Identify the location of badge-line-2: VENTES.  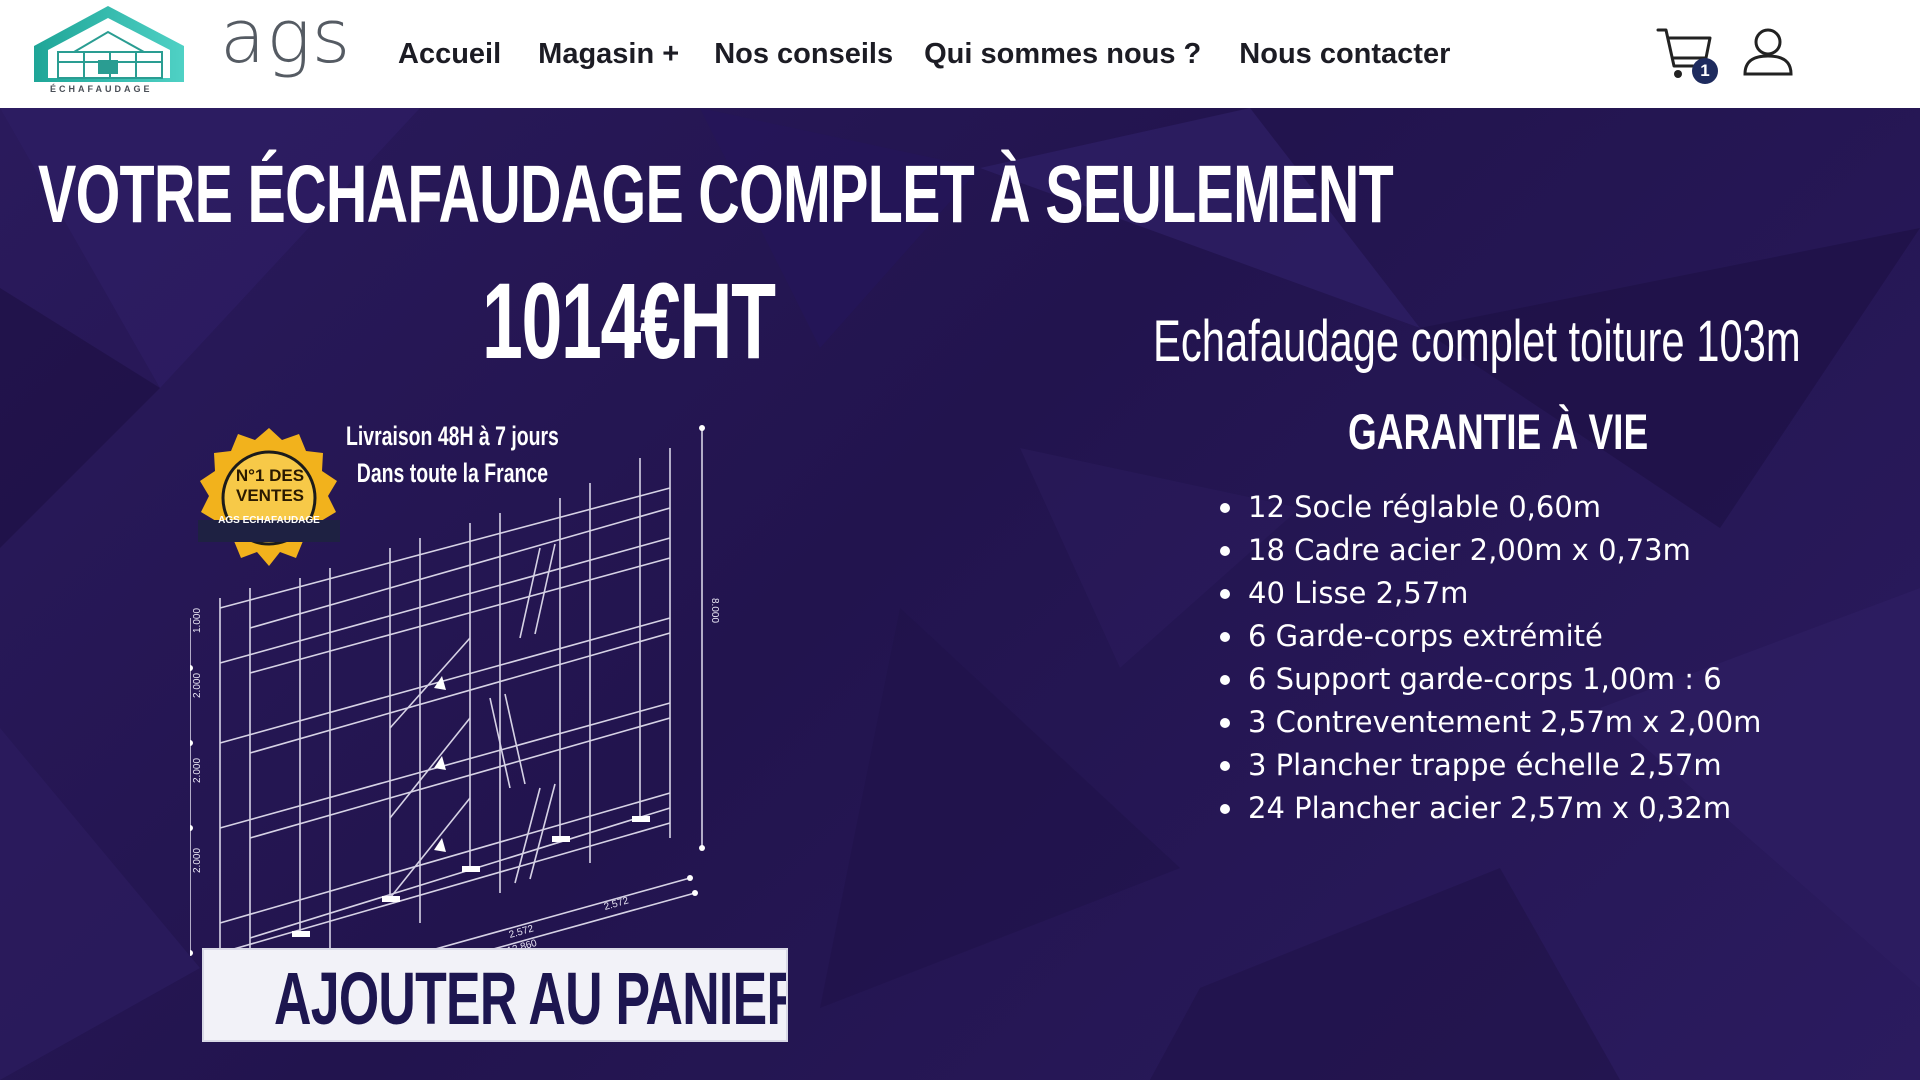
(270, 495).